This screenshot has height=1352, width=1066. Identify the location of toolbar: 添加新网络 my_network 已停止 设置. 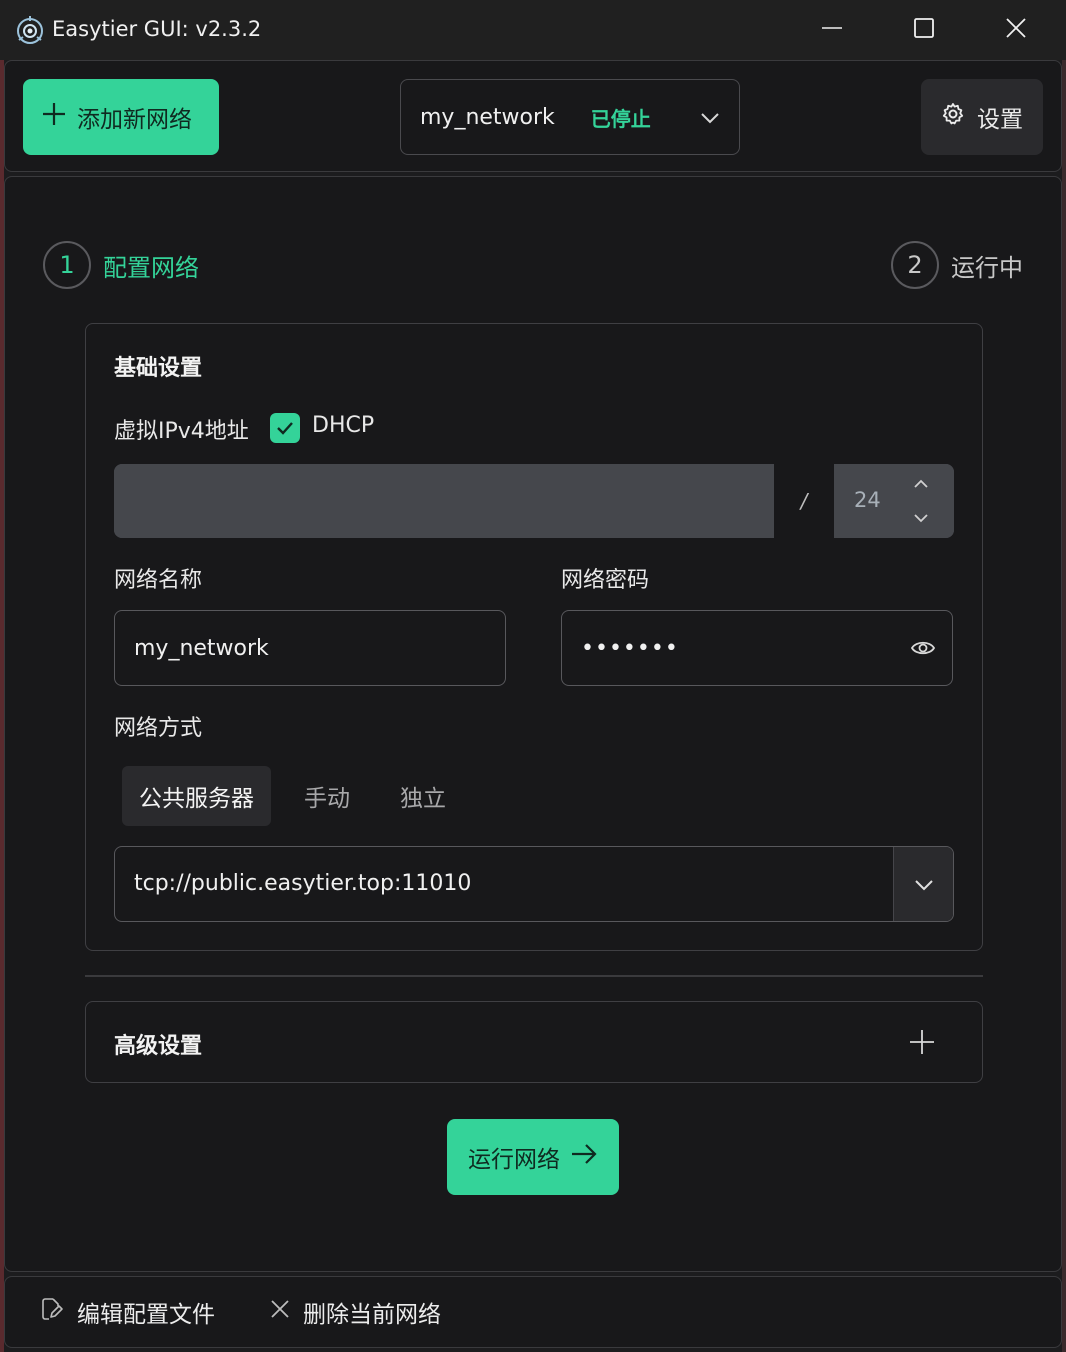
(533, 116).